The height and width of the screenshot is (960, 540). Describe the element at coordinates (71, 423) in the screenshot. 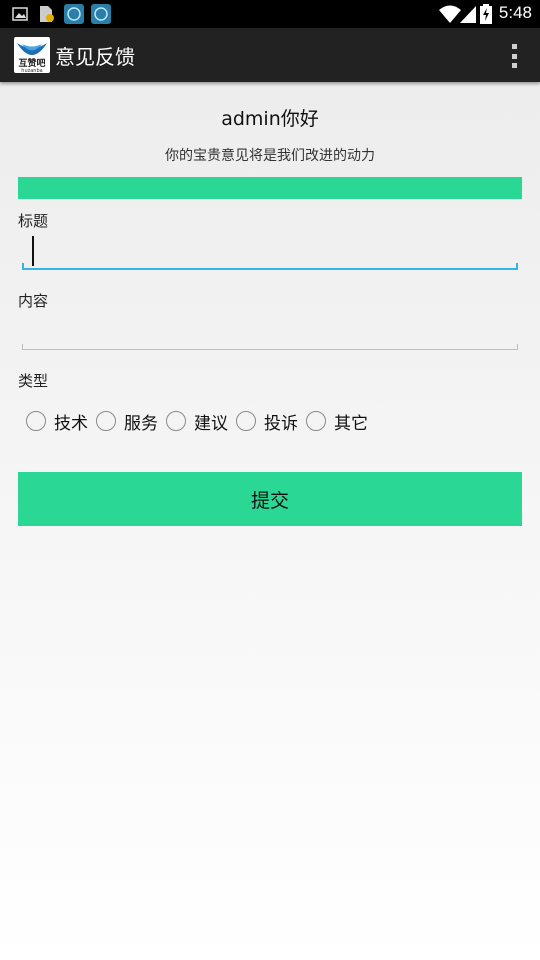

I see `radio-label: 技术` at that location.